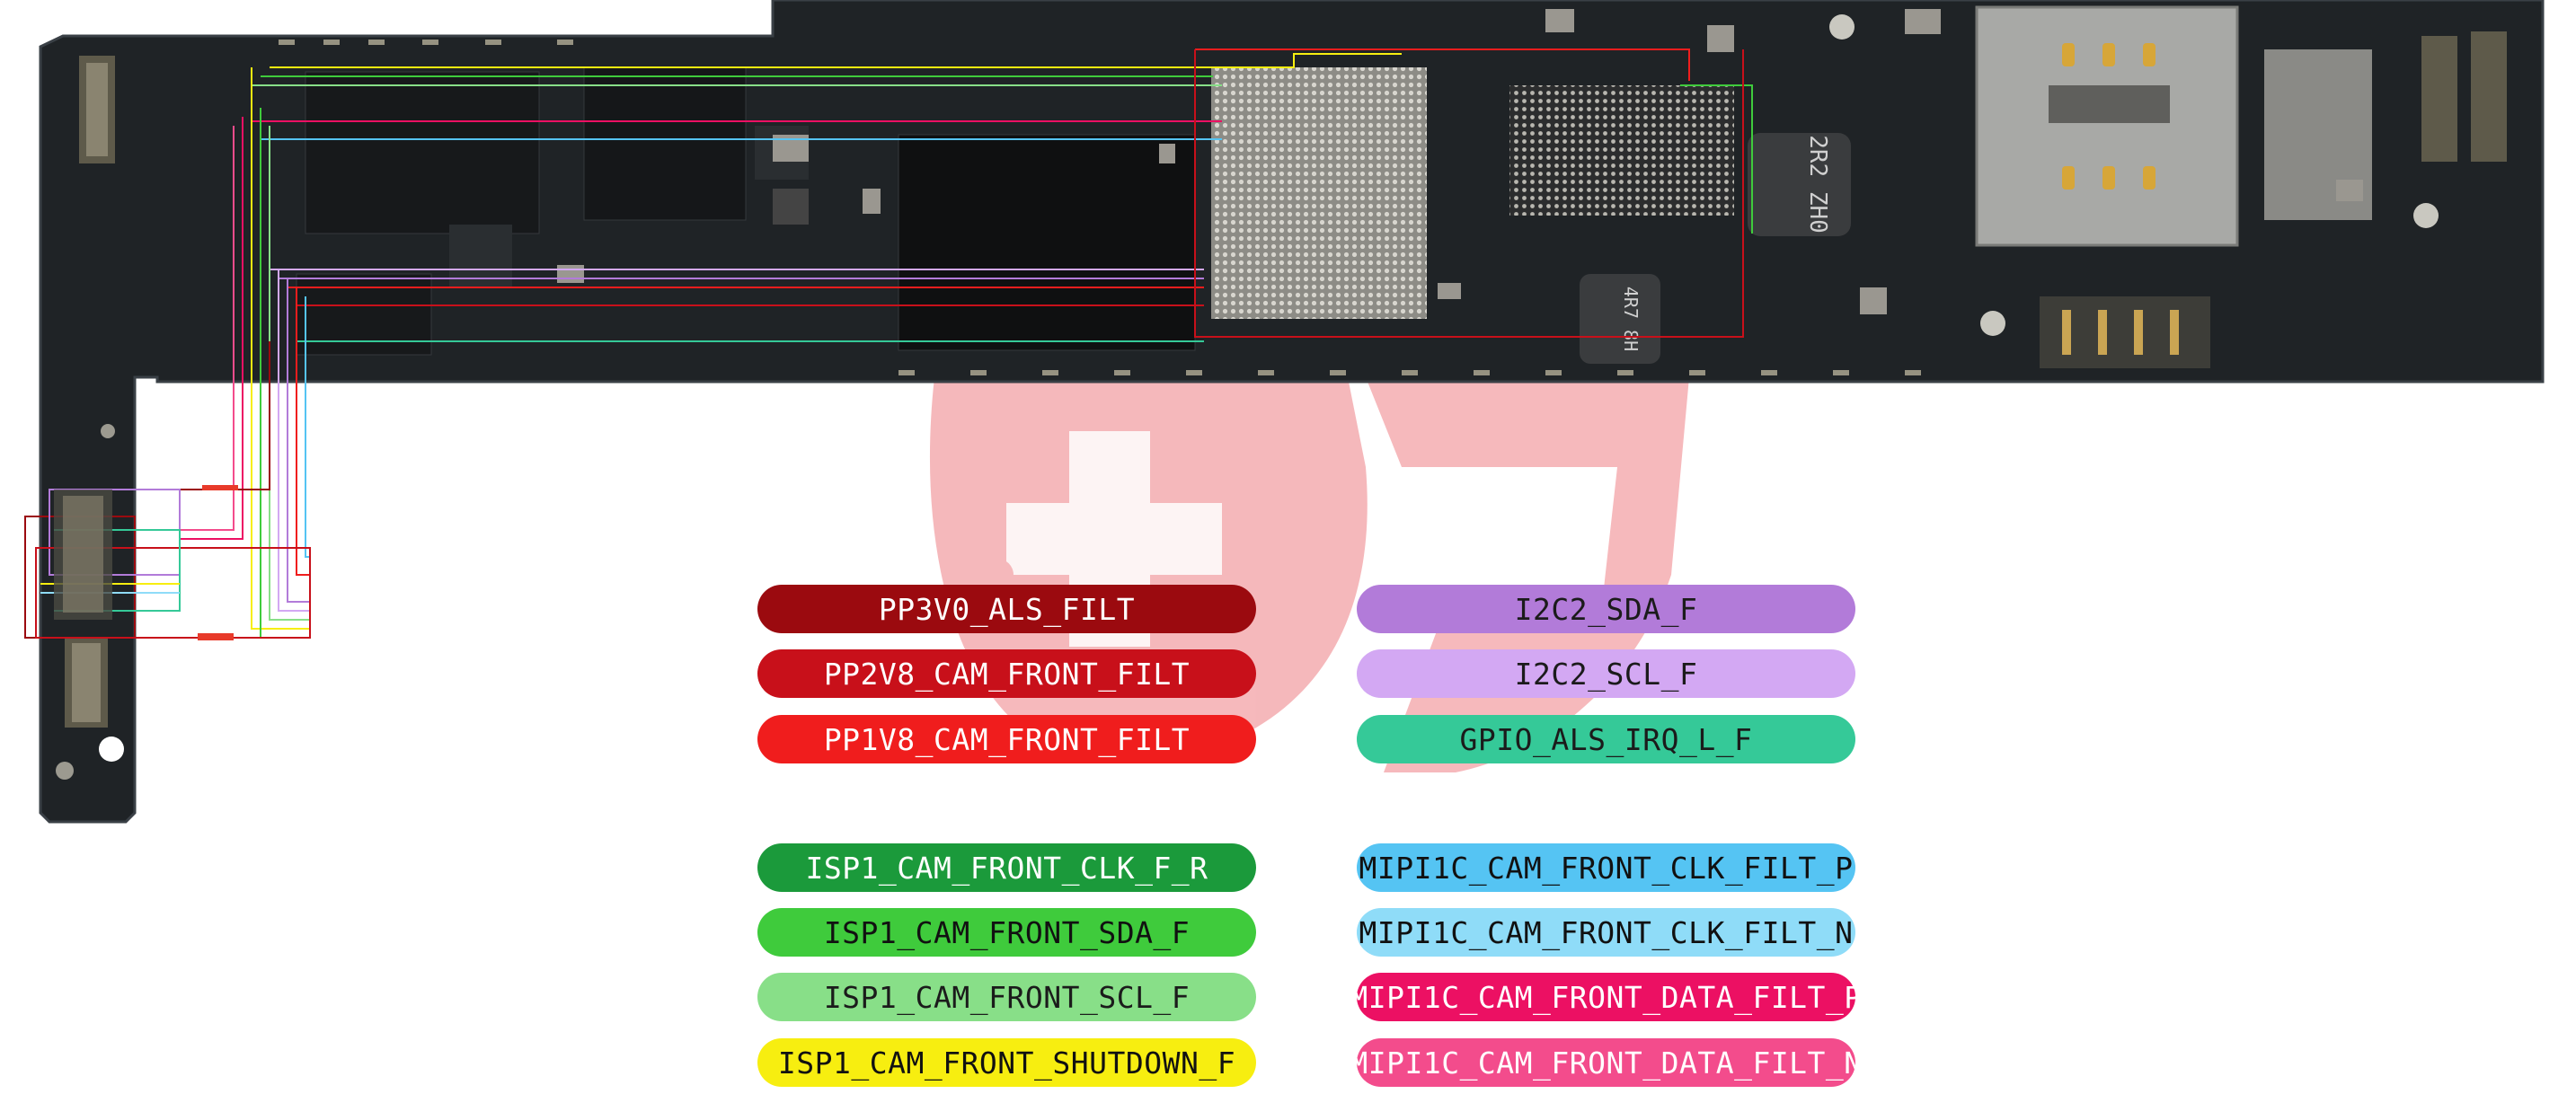 This screenshot has width=2576, height=1094. I want to click on watermark-logo, so click(1309, 574).